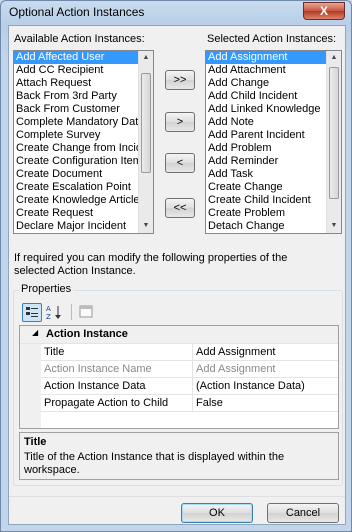 The image size is (352, 532). What do you see at coordinates (83, 187) in the screenshot?
I see `available-list-item: Create Escalation Point` at bounding box center [83, 187].